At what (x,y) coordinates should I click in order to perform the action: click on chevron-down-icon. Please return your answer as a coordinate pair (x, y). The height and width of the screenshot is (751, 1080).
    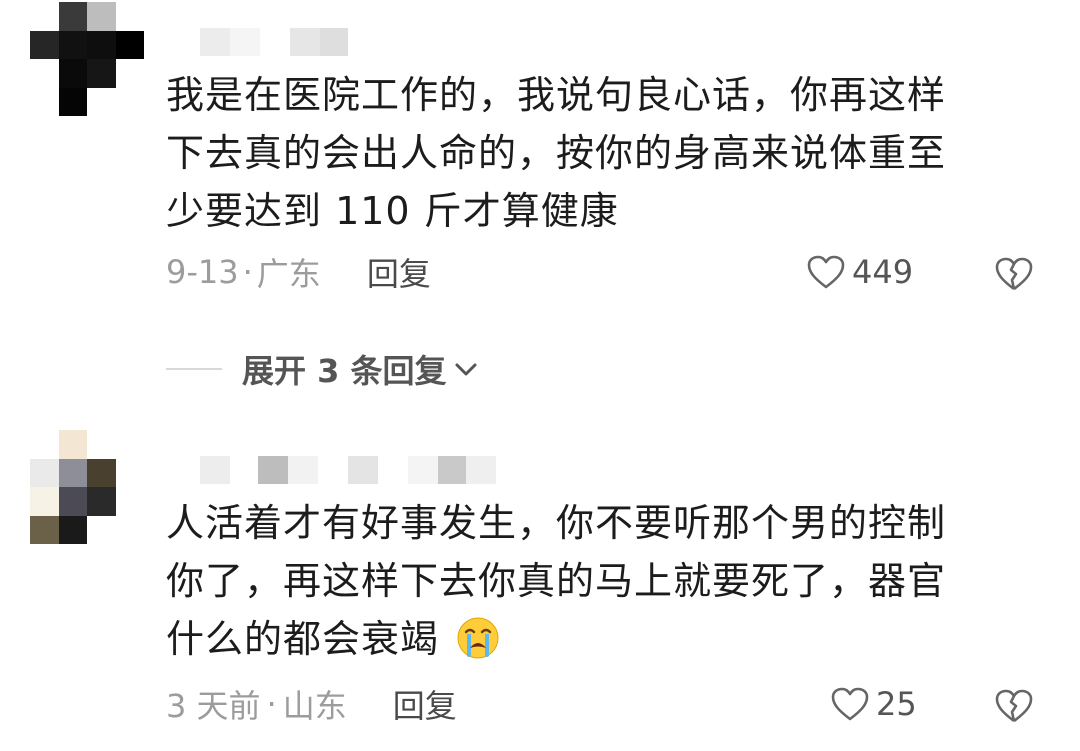
    Looking at the image, I should click on (466, 369).